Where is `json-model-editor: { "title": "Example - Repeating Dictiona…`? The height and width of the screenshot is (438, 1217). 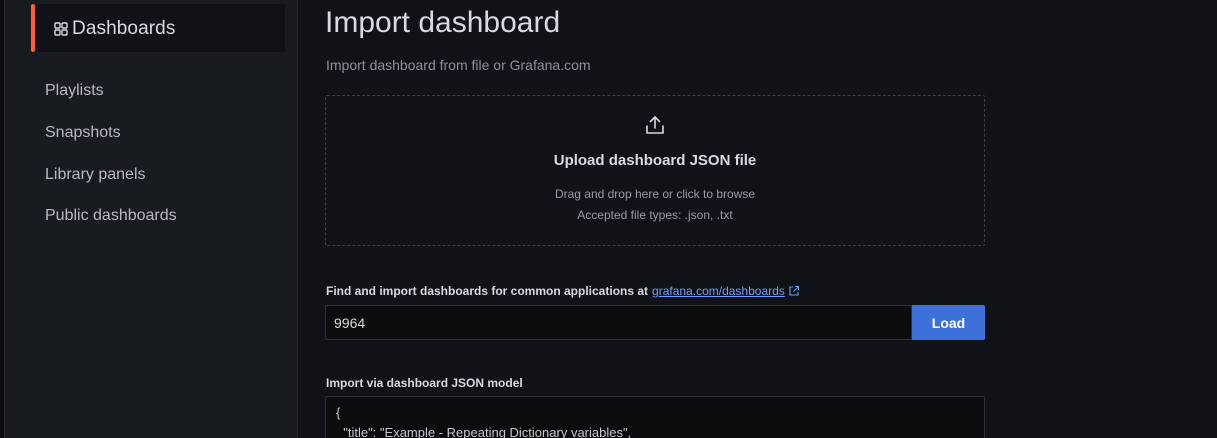 json-model-editor: { "title": "Example - Repeating Dictiona… is located at coordinates (655, 417).